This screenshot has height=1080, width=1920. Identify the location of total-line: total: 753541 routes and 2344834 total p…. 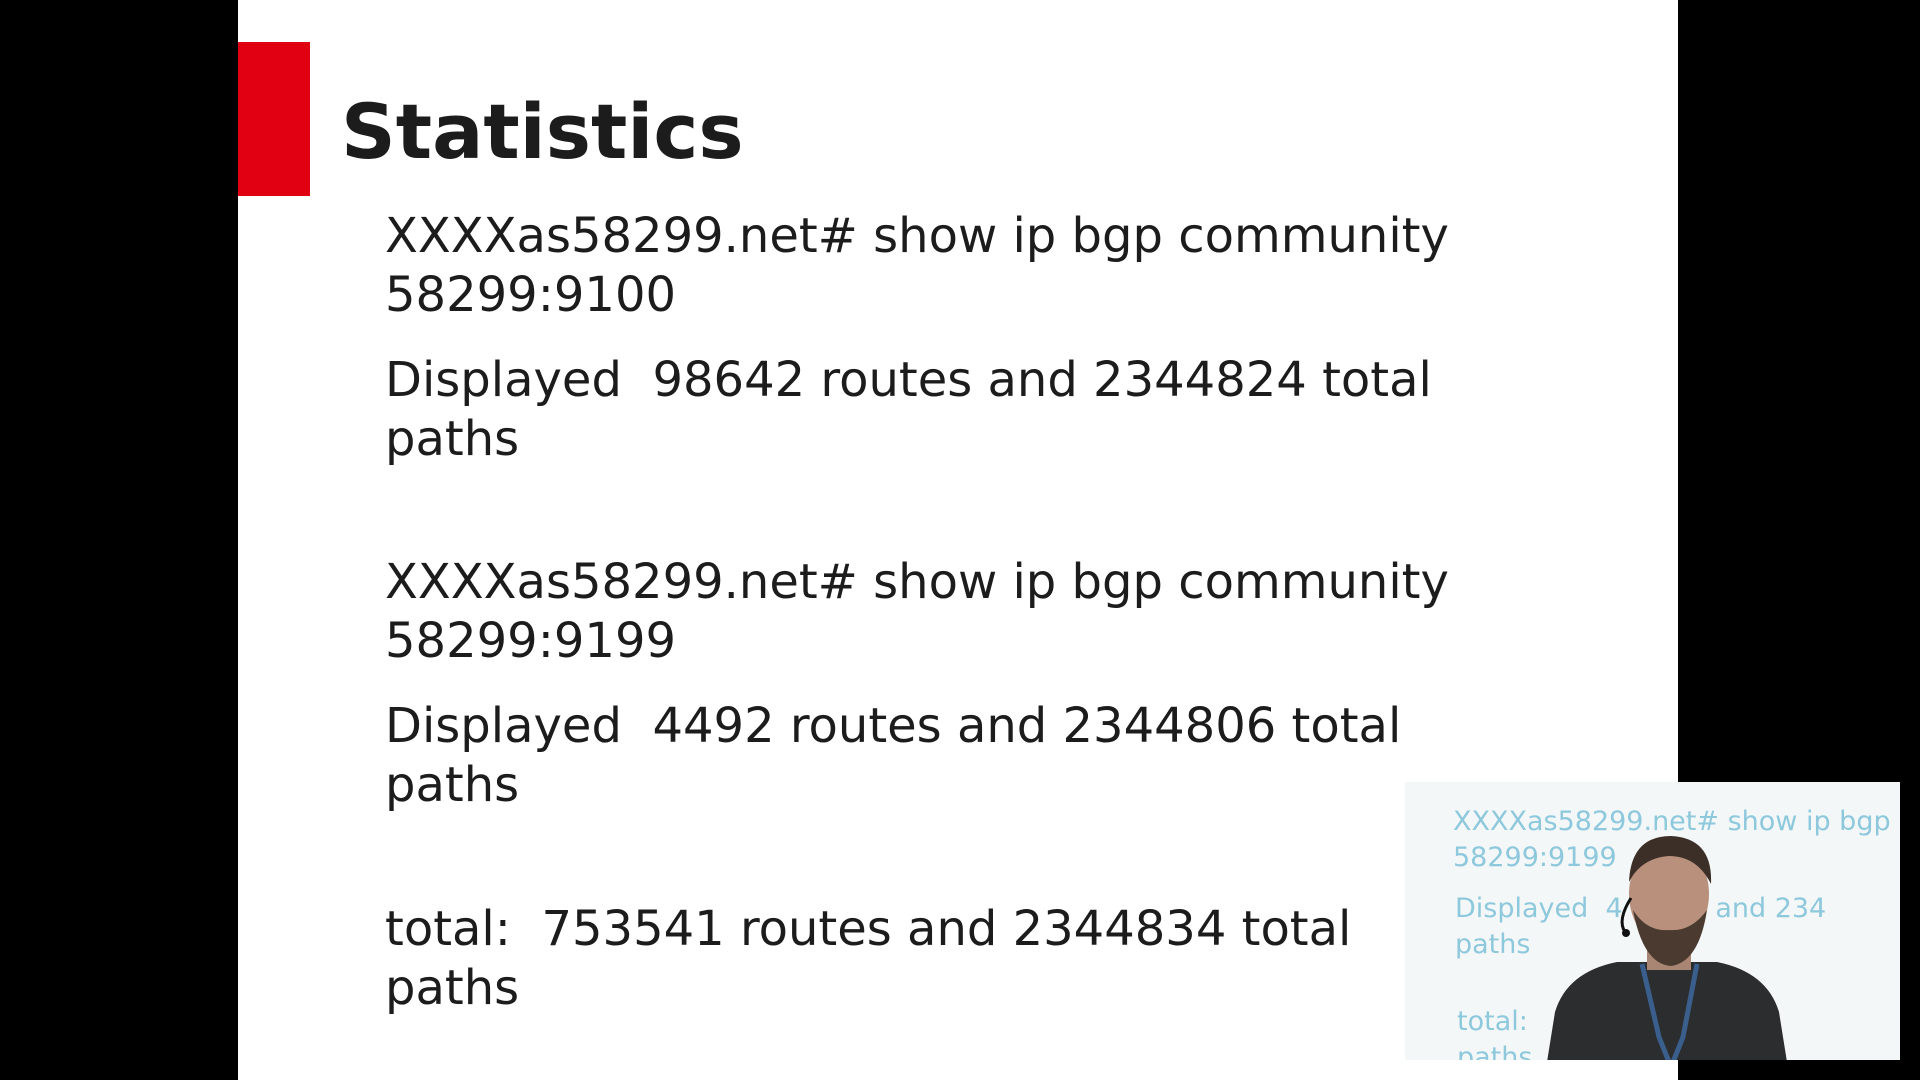
(868, 958).